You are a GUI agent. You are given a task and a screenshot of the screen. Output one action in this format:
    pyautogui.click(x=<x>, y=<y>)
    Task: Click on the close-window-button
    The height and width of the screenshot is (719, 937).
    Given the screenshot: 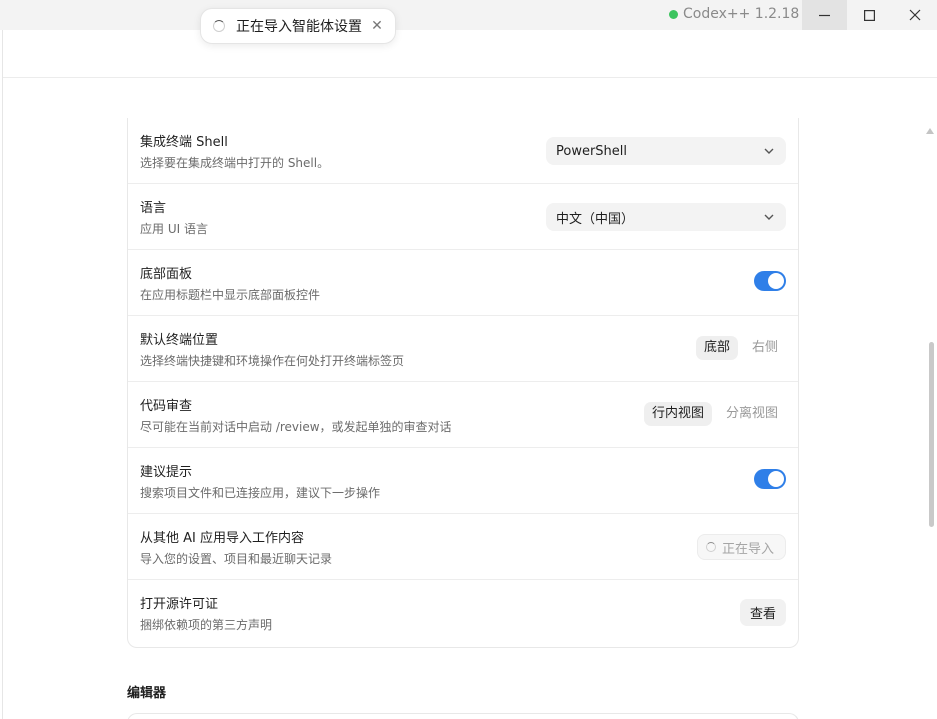 What is the action you would take?
    pyautogui.click(x=914, y=15)
    